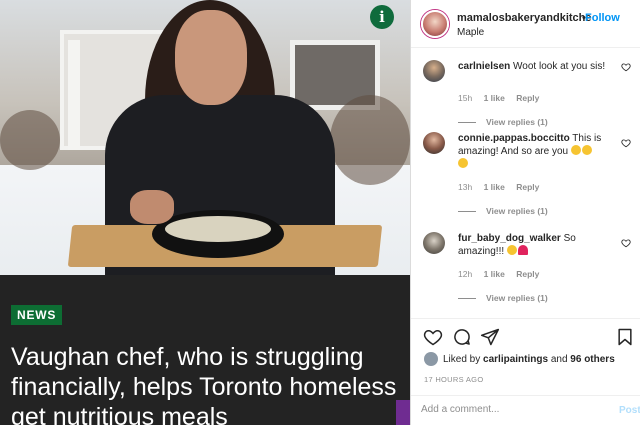 Image resolution: width=640 pixels, height=425 pixels. What do you see at coordinates (431, 359) in the screenshot?
I see `liker-avatar` at bounding box center [431, 359].